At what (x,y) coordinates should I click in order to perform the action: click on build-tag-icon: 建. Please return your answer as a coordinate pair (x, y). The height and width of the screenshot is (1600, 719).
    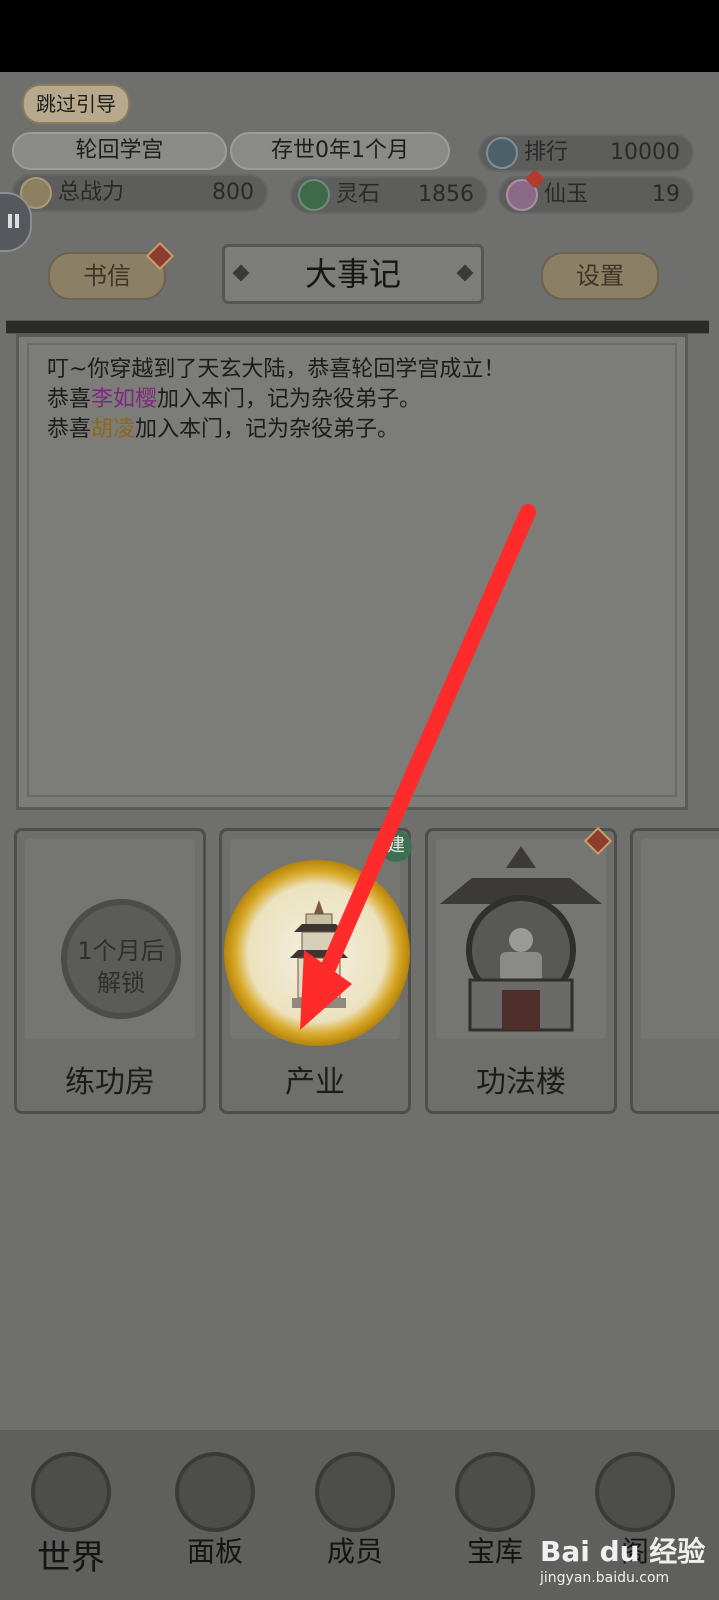
    Looking at the image, I should click on (396, 846).